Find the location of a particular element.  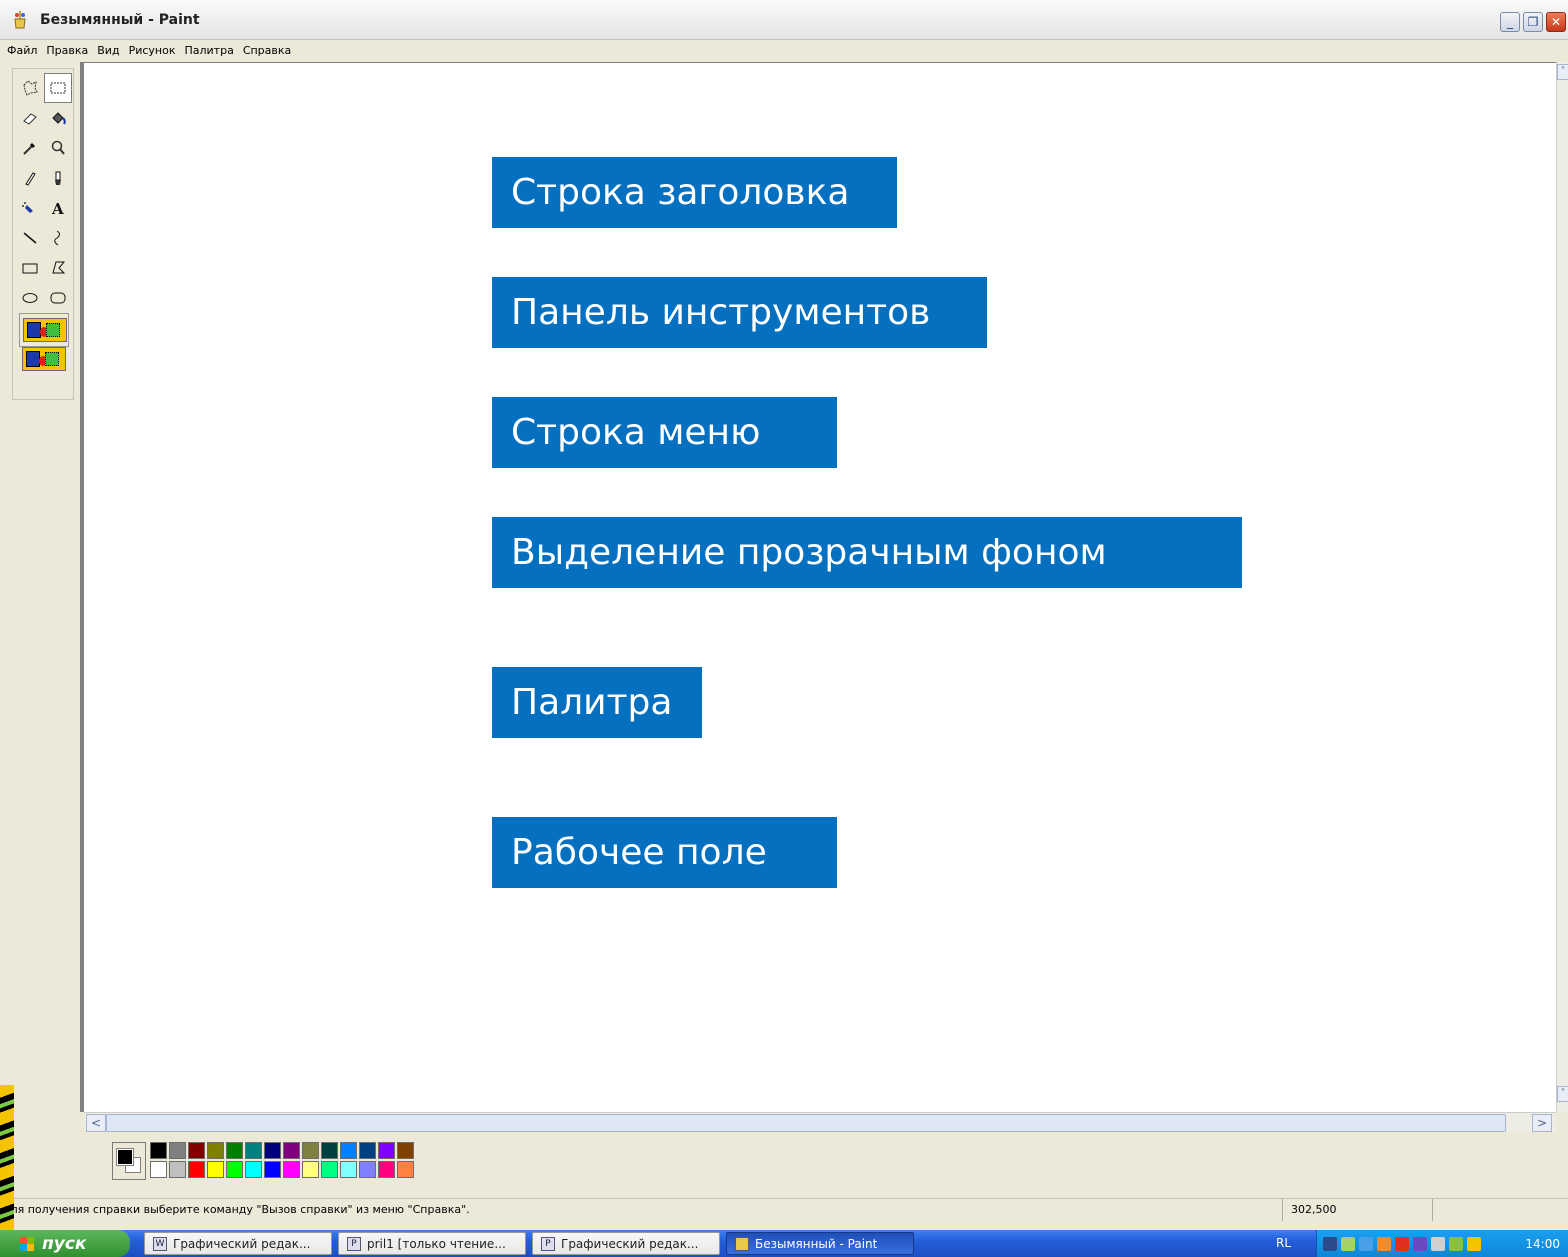

airbrush-icon is located at coordinates (30, 208).